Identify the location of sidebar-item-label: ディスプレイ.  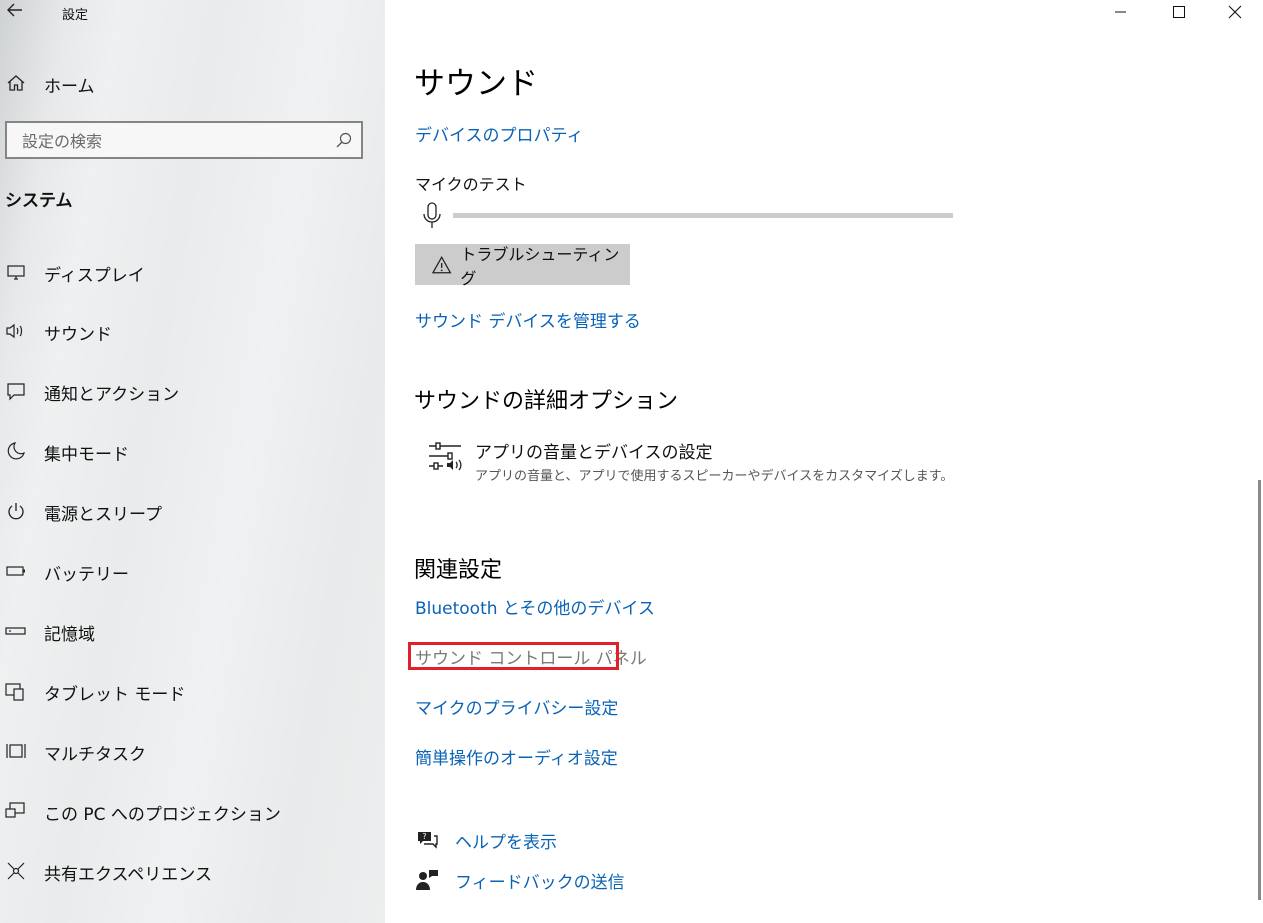
(94, 276).